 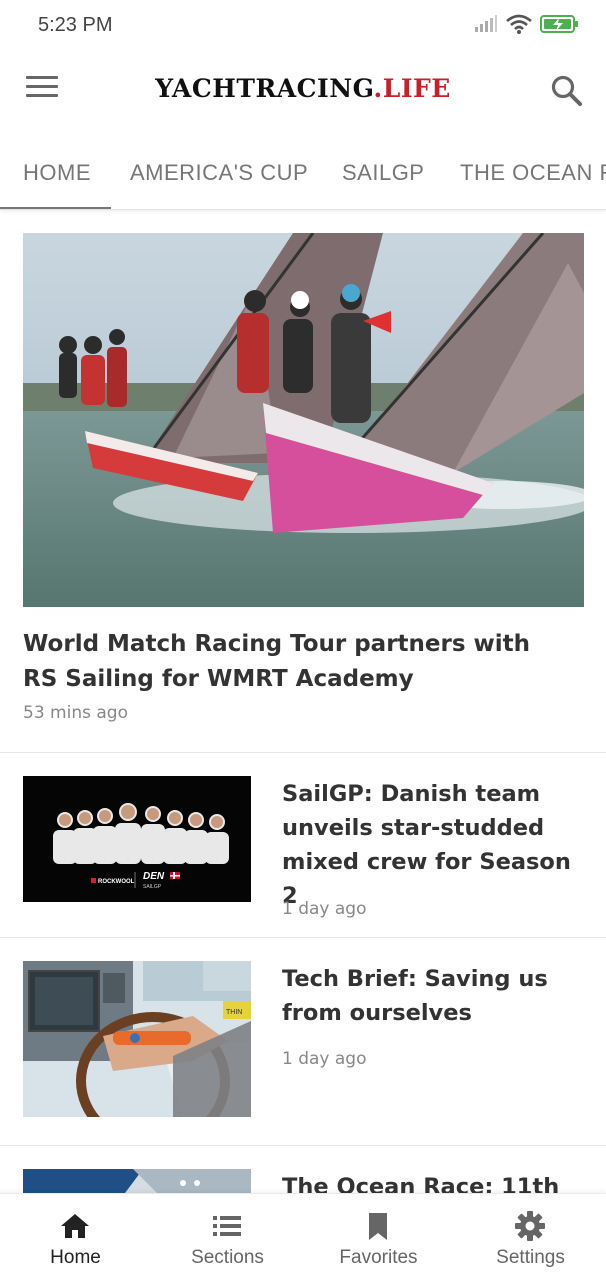 I want to click on nav-favorites: Favorites, so click(x=378, y=1237).